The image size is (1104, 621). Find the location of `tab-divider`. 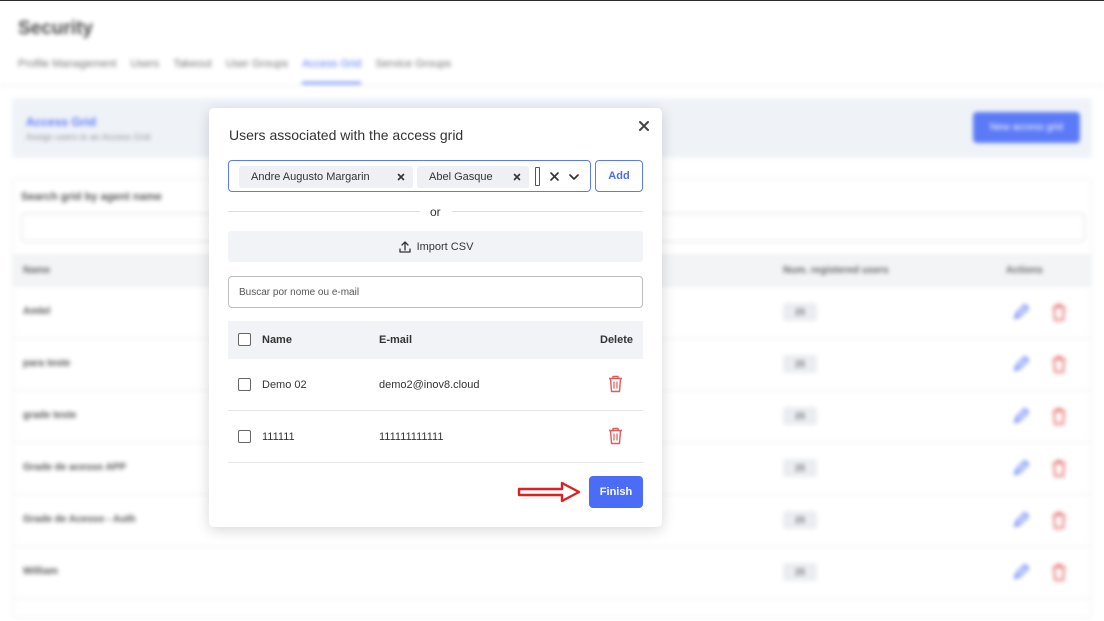

tab-divider is located at coordinates (552, 85).